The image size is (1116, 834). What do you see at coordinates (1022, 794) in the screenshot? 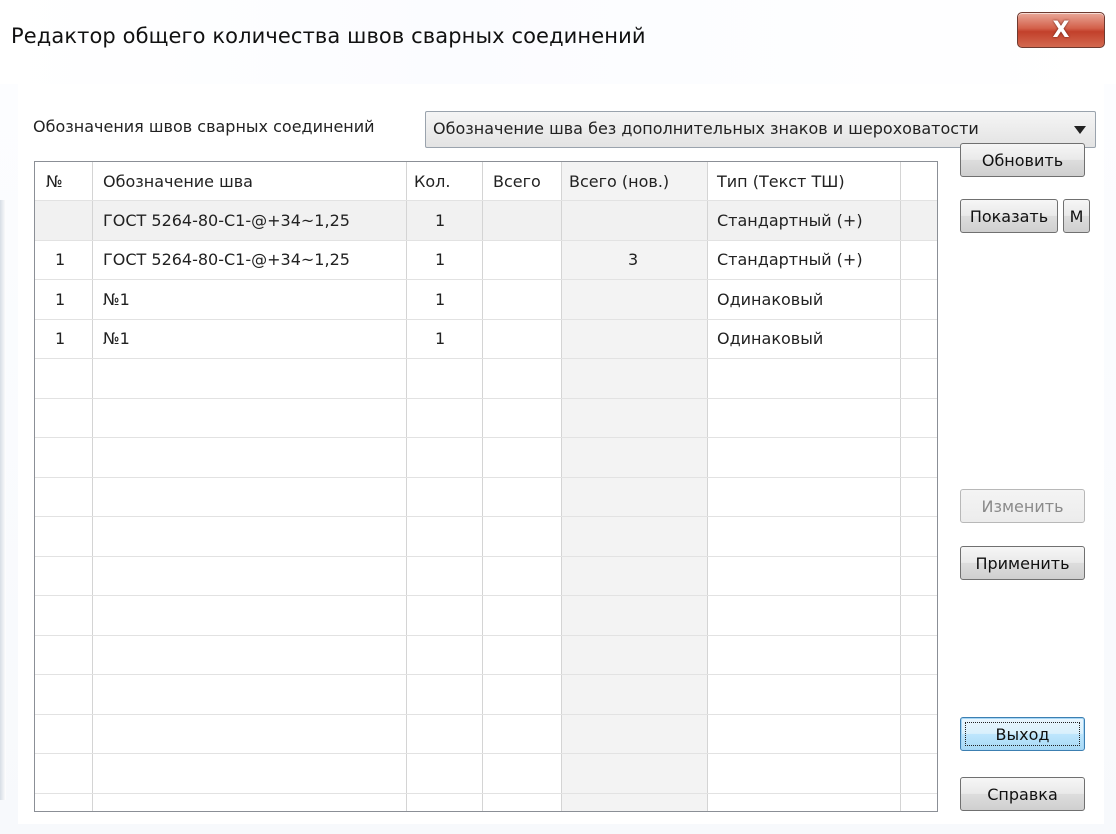
I see `help-button: Справка` at bounding box center [1022, 794].